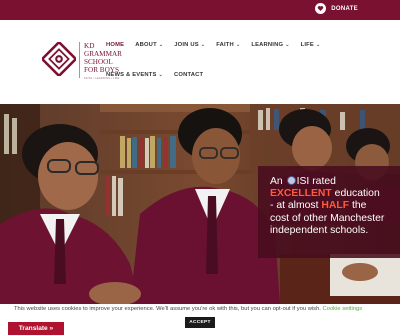  I want to click on nav-home: HOME, so click(115, 45).